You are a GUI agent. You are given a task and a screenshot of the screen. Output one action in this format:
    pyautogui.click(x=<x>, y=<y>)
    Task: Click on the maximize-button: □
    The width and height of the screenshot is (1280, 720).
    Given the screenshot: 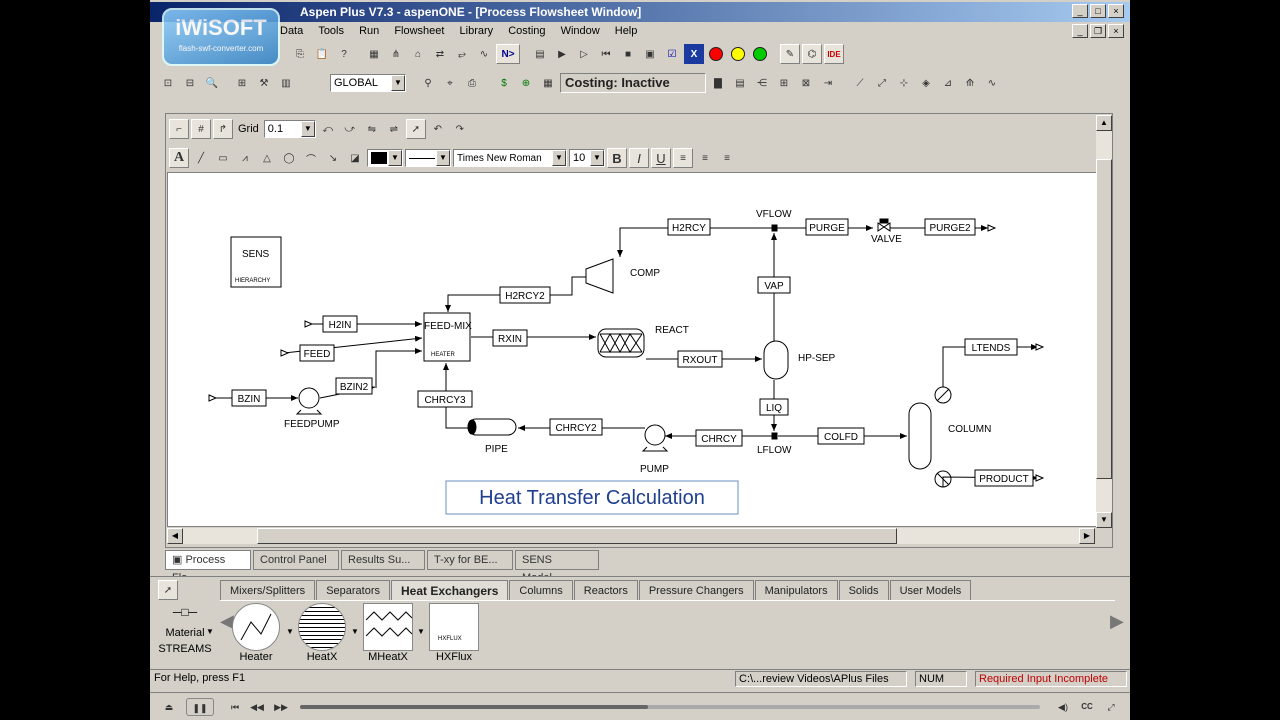 What is the action you would take?
    pyautogui.click(x=1098, y=11)
    